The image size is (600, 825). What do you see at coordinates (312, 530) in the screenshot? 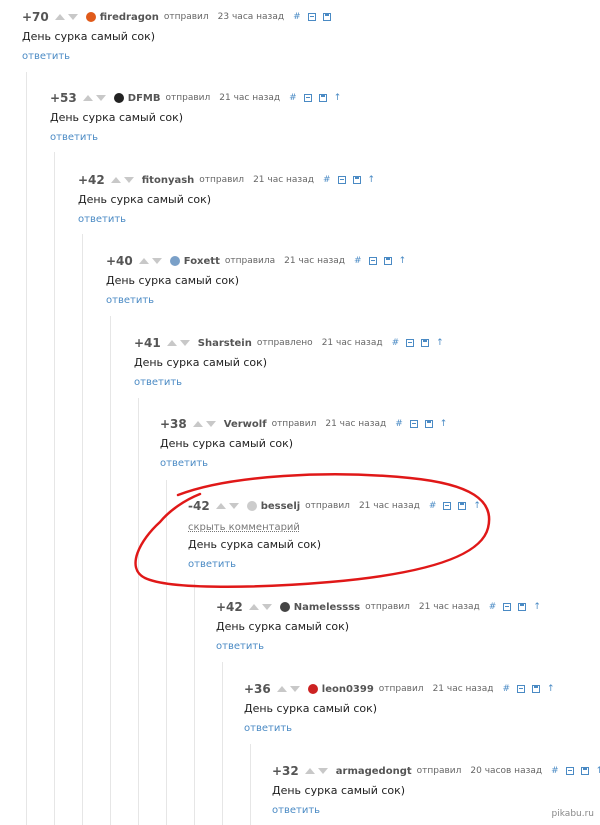
I see `red-annotation-circle` at bounding box center [312, 530].